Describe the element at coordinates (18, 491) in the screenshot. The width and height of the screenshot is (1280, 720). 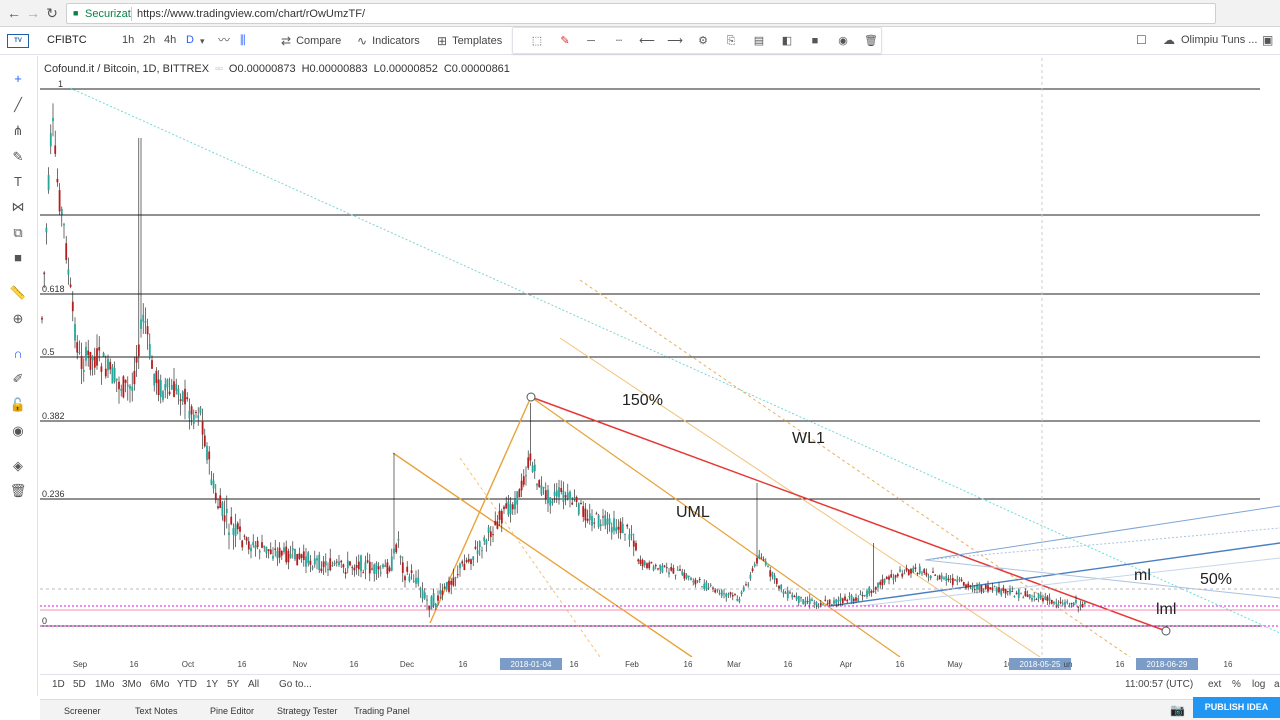
I see `remove-drawings-icon: 🗑` at that location.